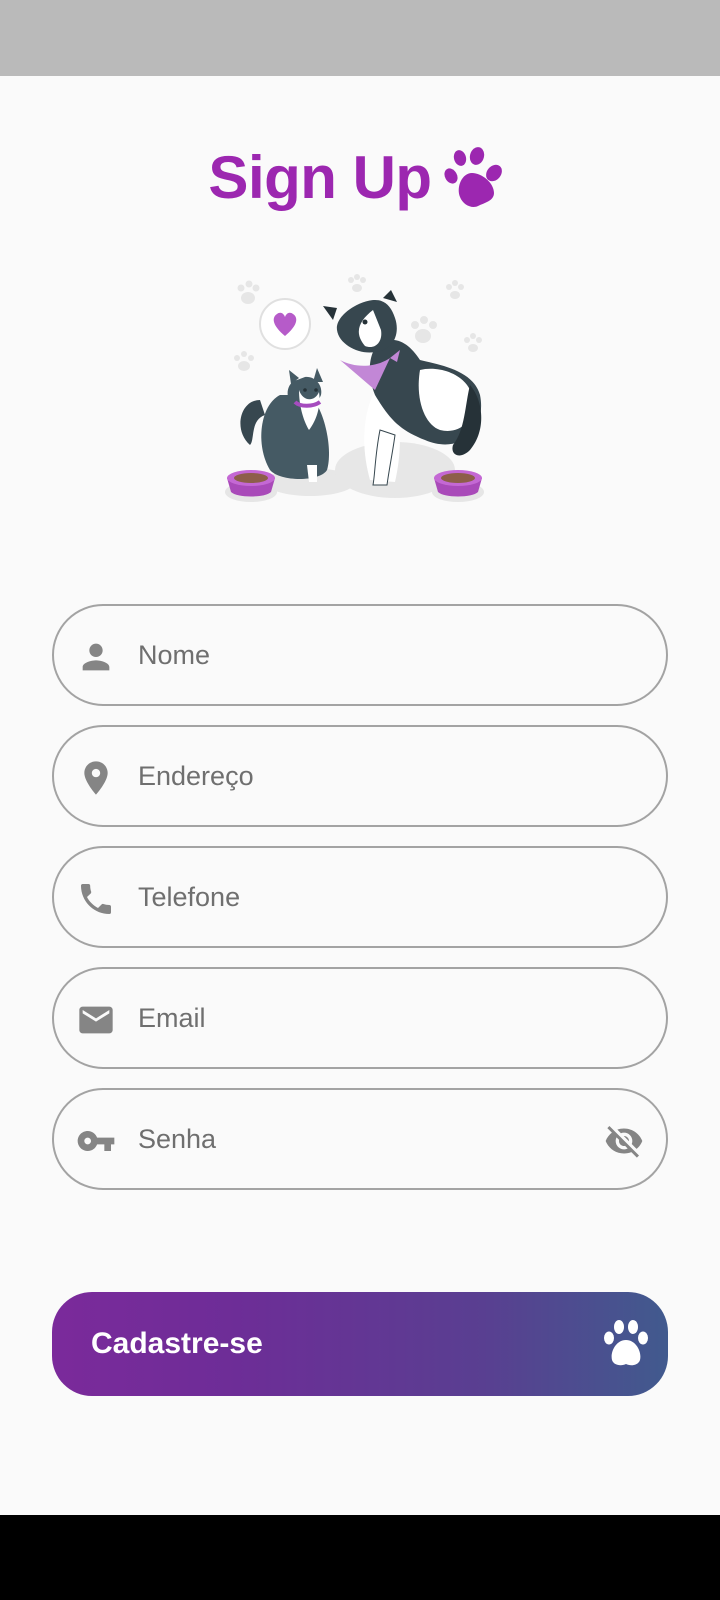 The width and height of the screenshot is (720, 1600). I want to click on phone-placeholder: Telefone, so click(189, 897).